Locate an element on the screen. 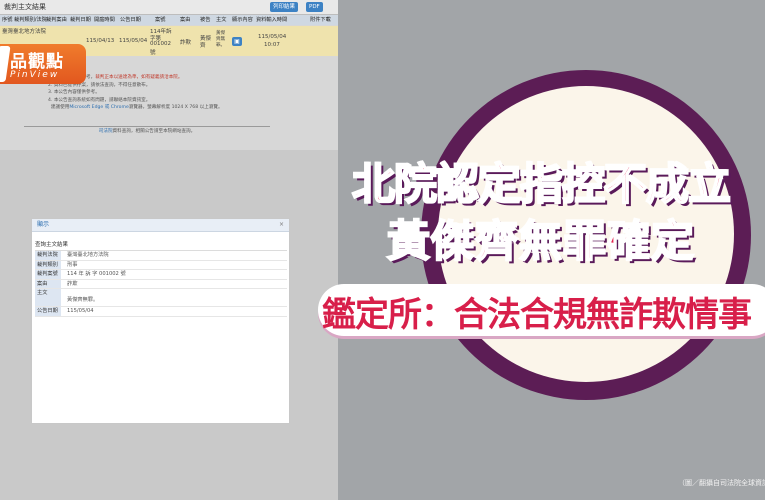 This screenshot has height=500, width=765. row-case-no: 號 is located at coordinates (153, 53).